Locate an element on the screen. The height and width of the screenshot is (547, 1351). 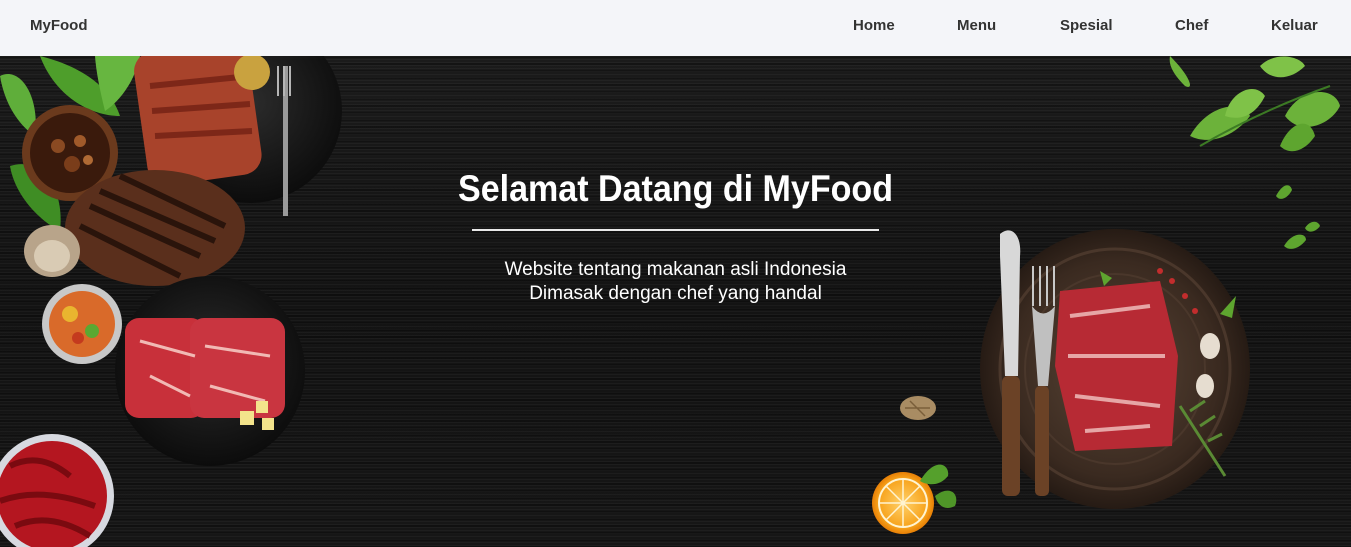
chili-bowl is located at coordinates (57, 490).